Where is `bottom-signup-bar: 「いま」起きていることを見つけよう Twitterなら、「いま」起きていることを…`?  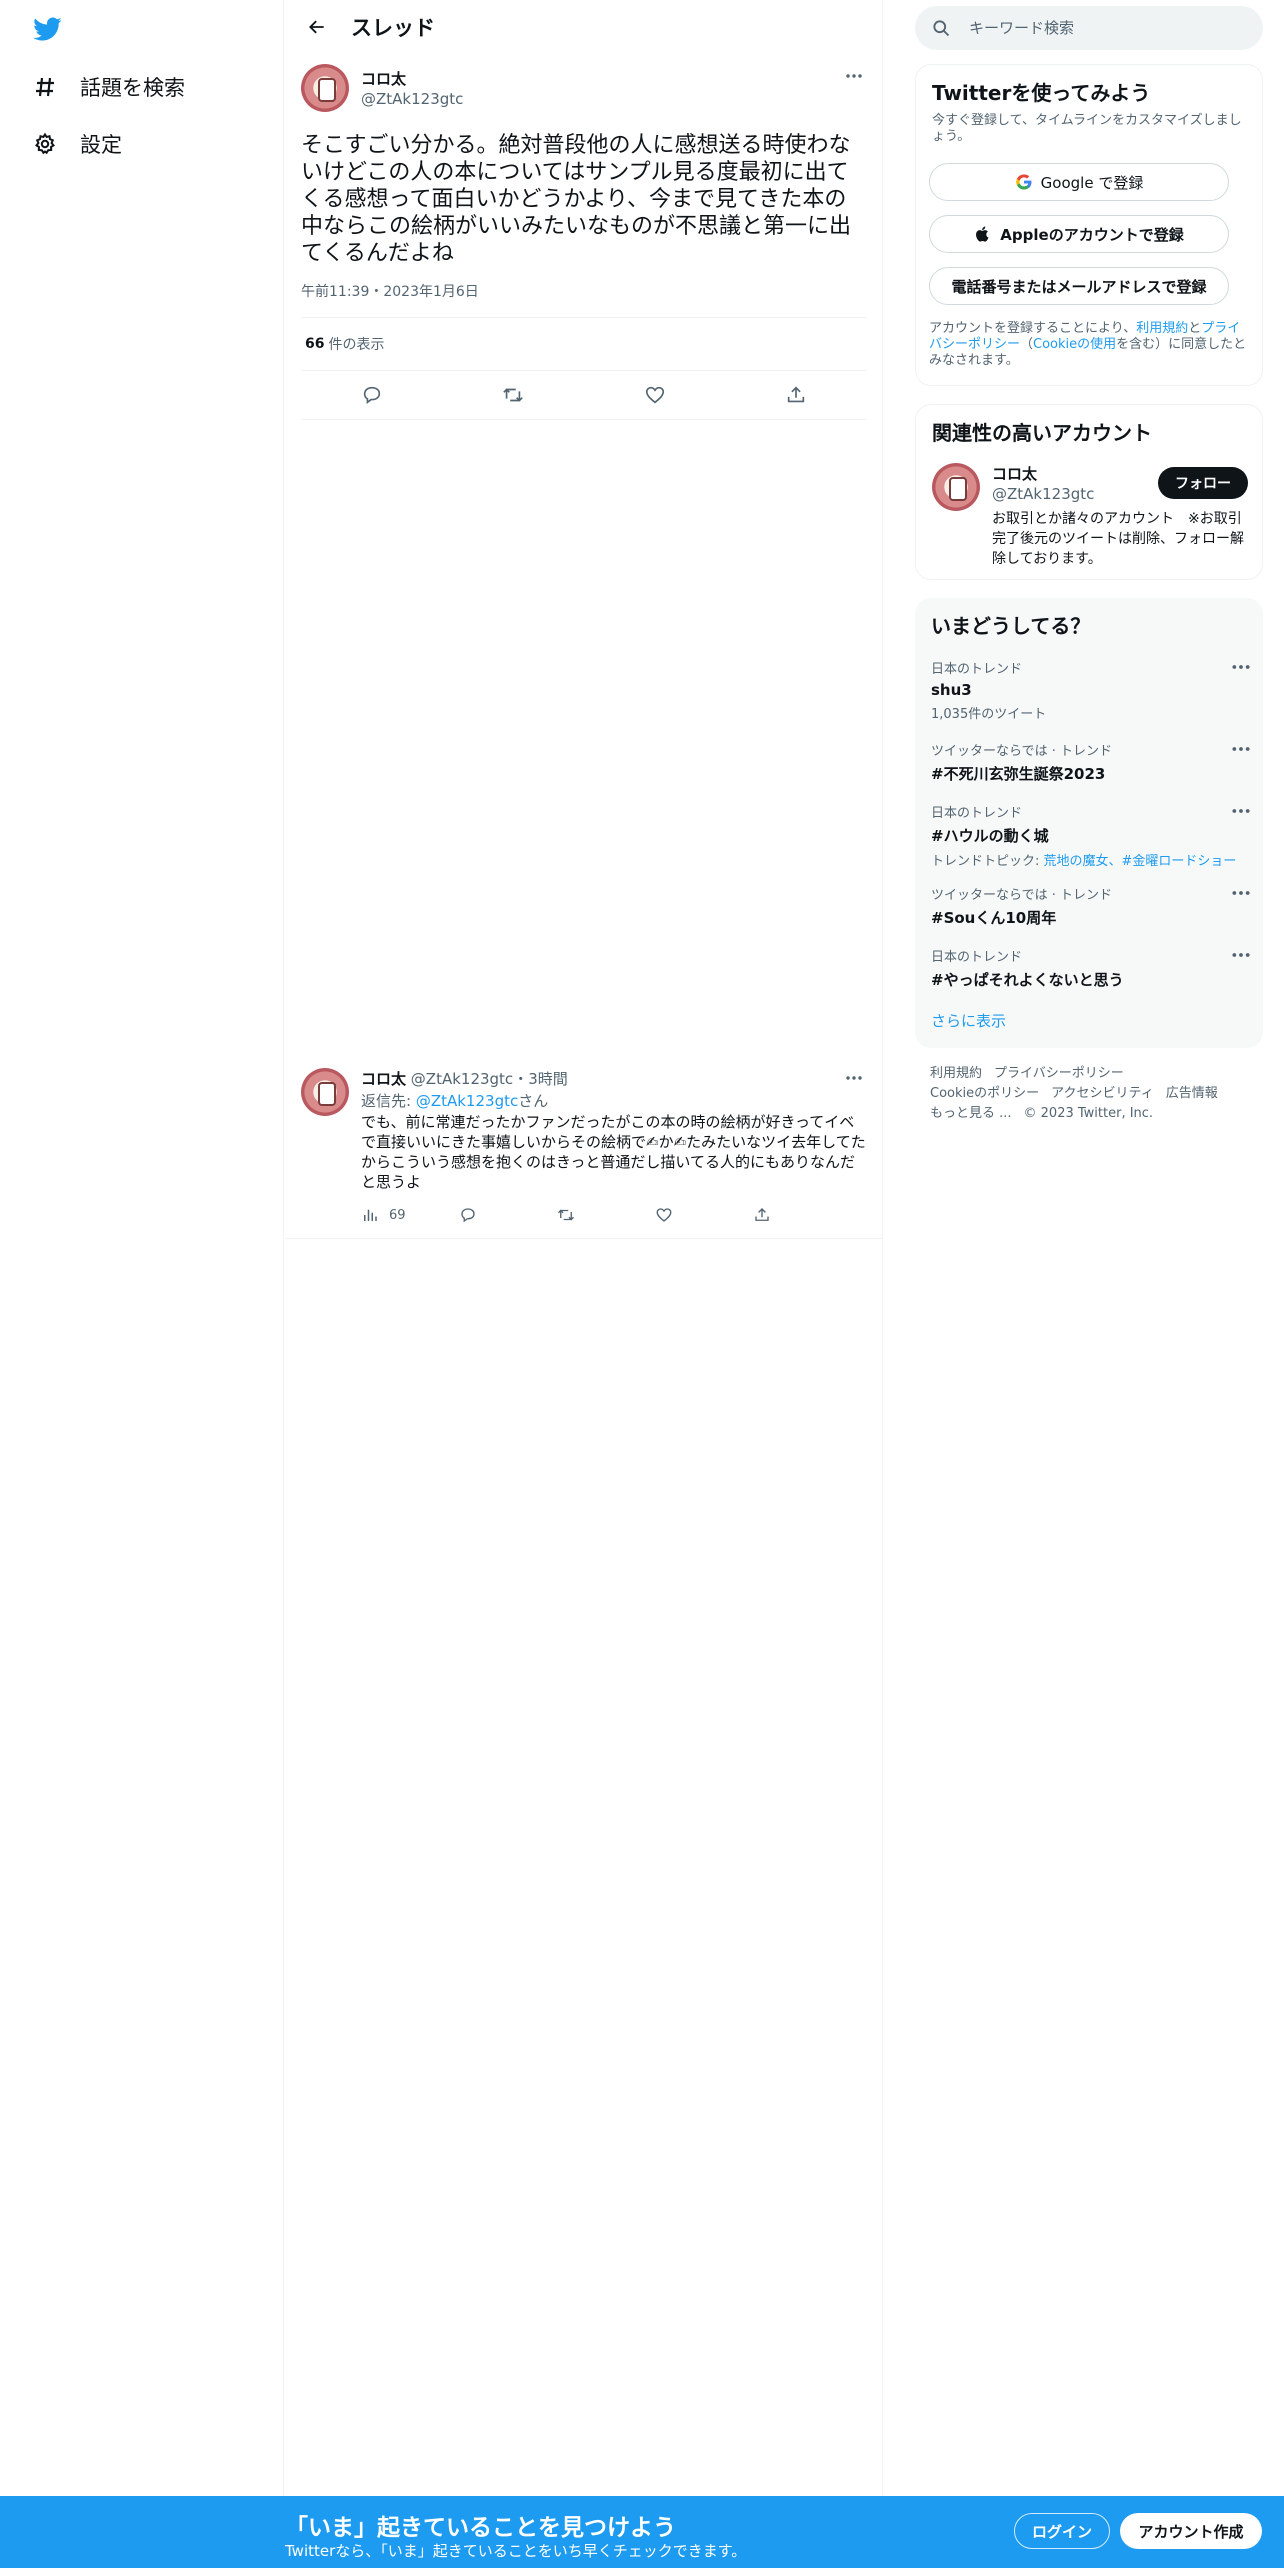
bottom-signup-bar: 「いま」起きていることを見つけよう Twitterなら、「いま」起きていることを… is located at coordinates (642, 2532).